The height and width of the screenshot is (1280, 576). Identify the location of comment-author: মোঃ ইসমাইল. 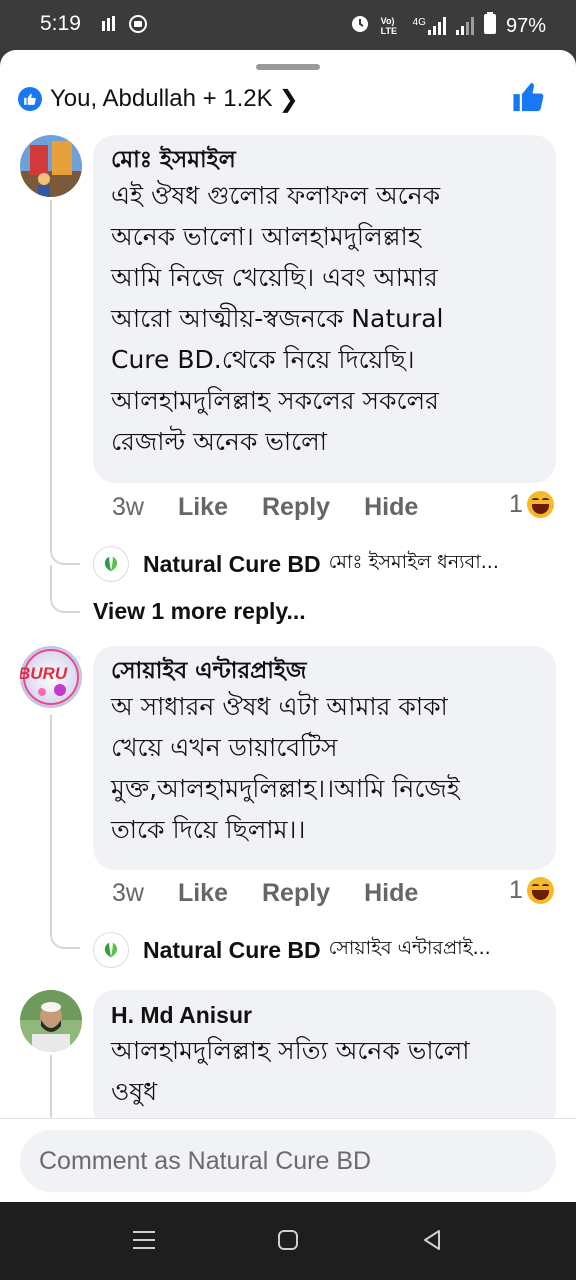
(324, 160).